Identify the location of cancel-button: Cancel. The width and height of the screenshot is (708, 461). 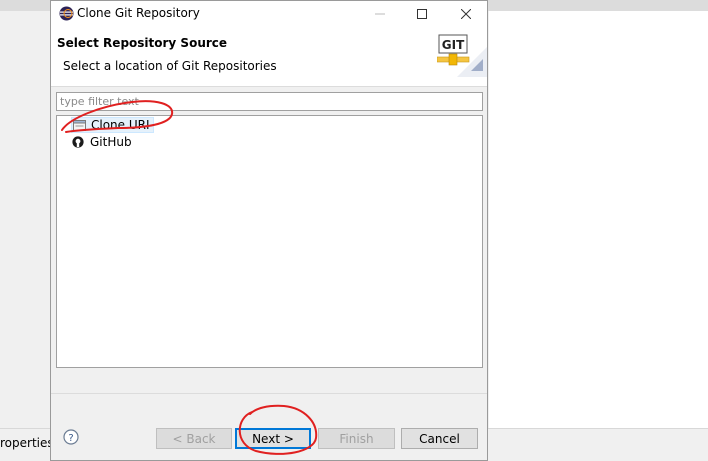
(439, 438).